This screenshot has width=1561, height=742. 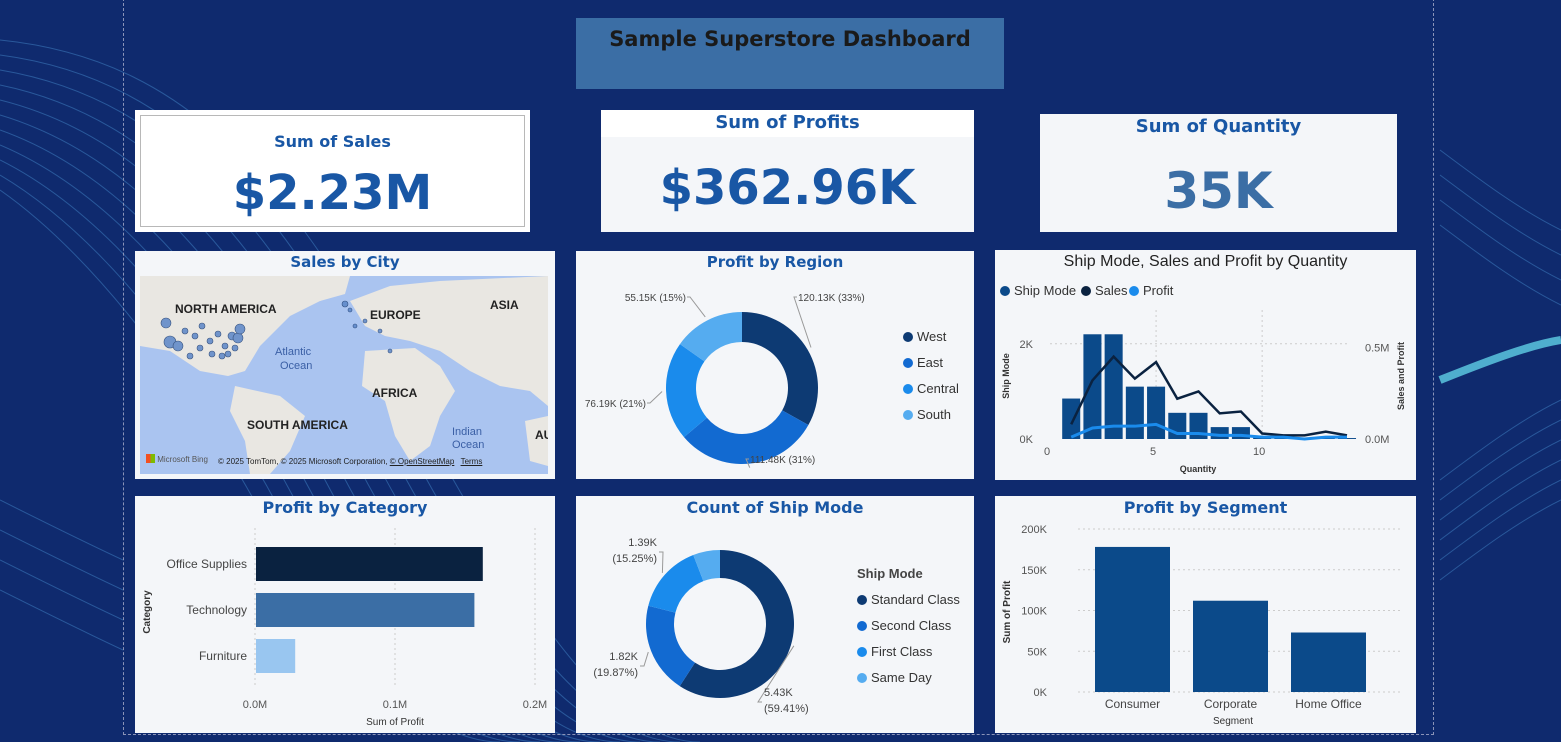 I want to click on combo-y2-axis-label: Sales and Profit, so click(x=1401, y=376).